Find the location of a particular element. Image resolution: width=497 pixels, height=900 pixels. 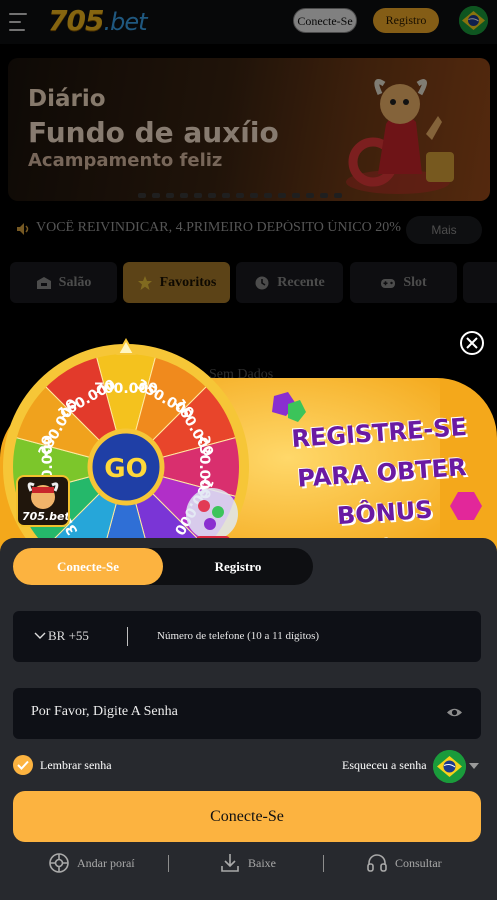

country-code-select: BR +55 is located at coordinates (61, 636).